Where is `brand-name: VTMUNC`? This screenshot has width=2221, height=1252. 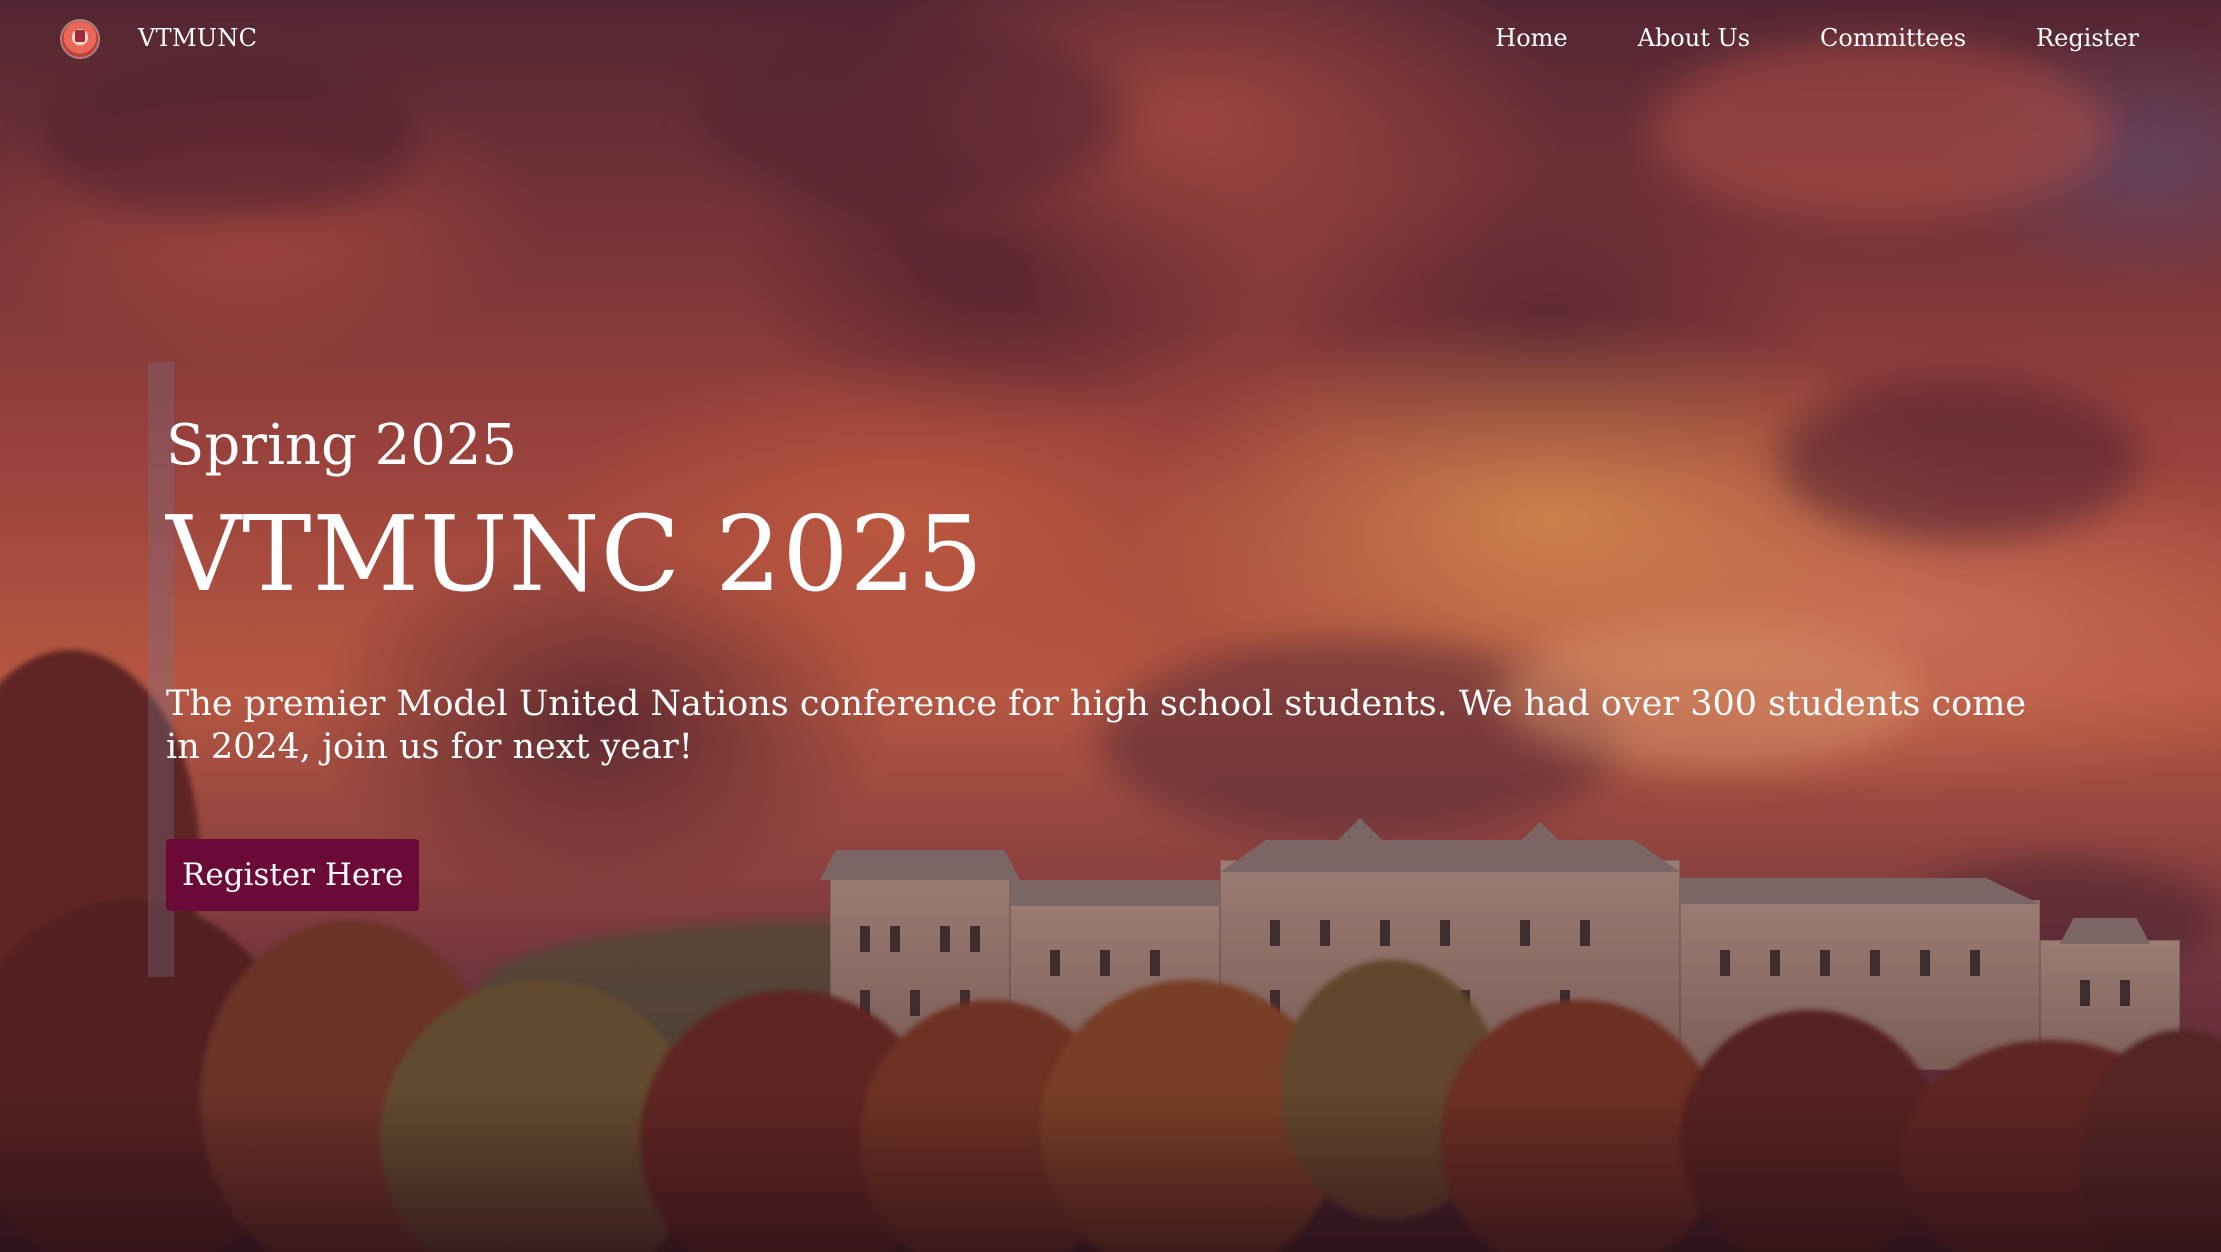 brand-name: VTMUNC is located at coordinates (197, 38).